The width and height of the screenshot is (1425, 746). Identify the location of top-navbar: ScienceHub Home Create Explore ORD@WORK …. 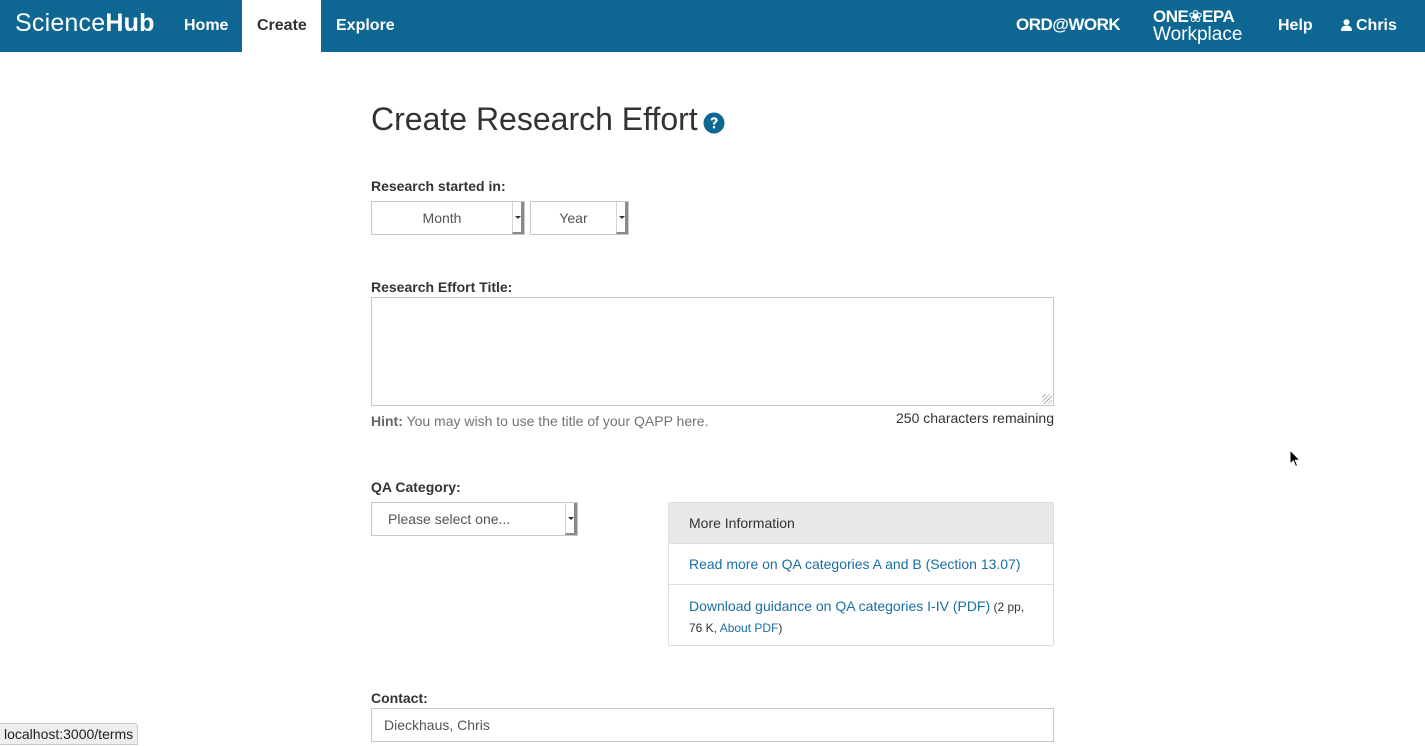
(712, 40).